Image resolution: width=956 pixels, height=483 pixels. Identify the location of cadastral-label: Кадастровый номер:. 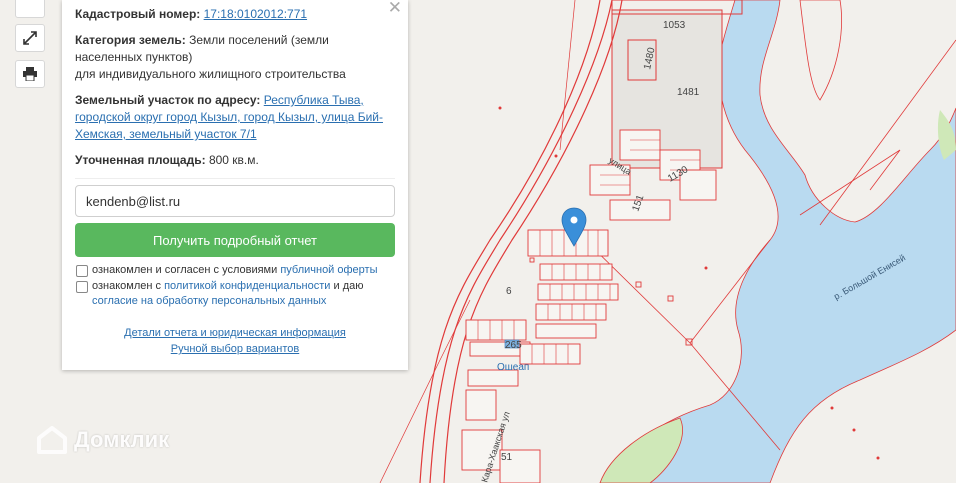
(138, 14).